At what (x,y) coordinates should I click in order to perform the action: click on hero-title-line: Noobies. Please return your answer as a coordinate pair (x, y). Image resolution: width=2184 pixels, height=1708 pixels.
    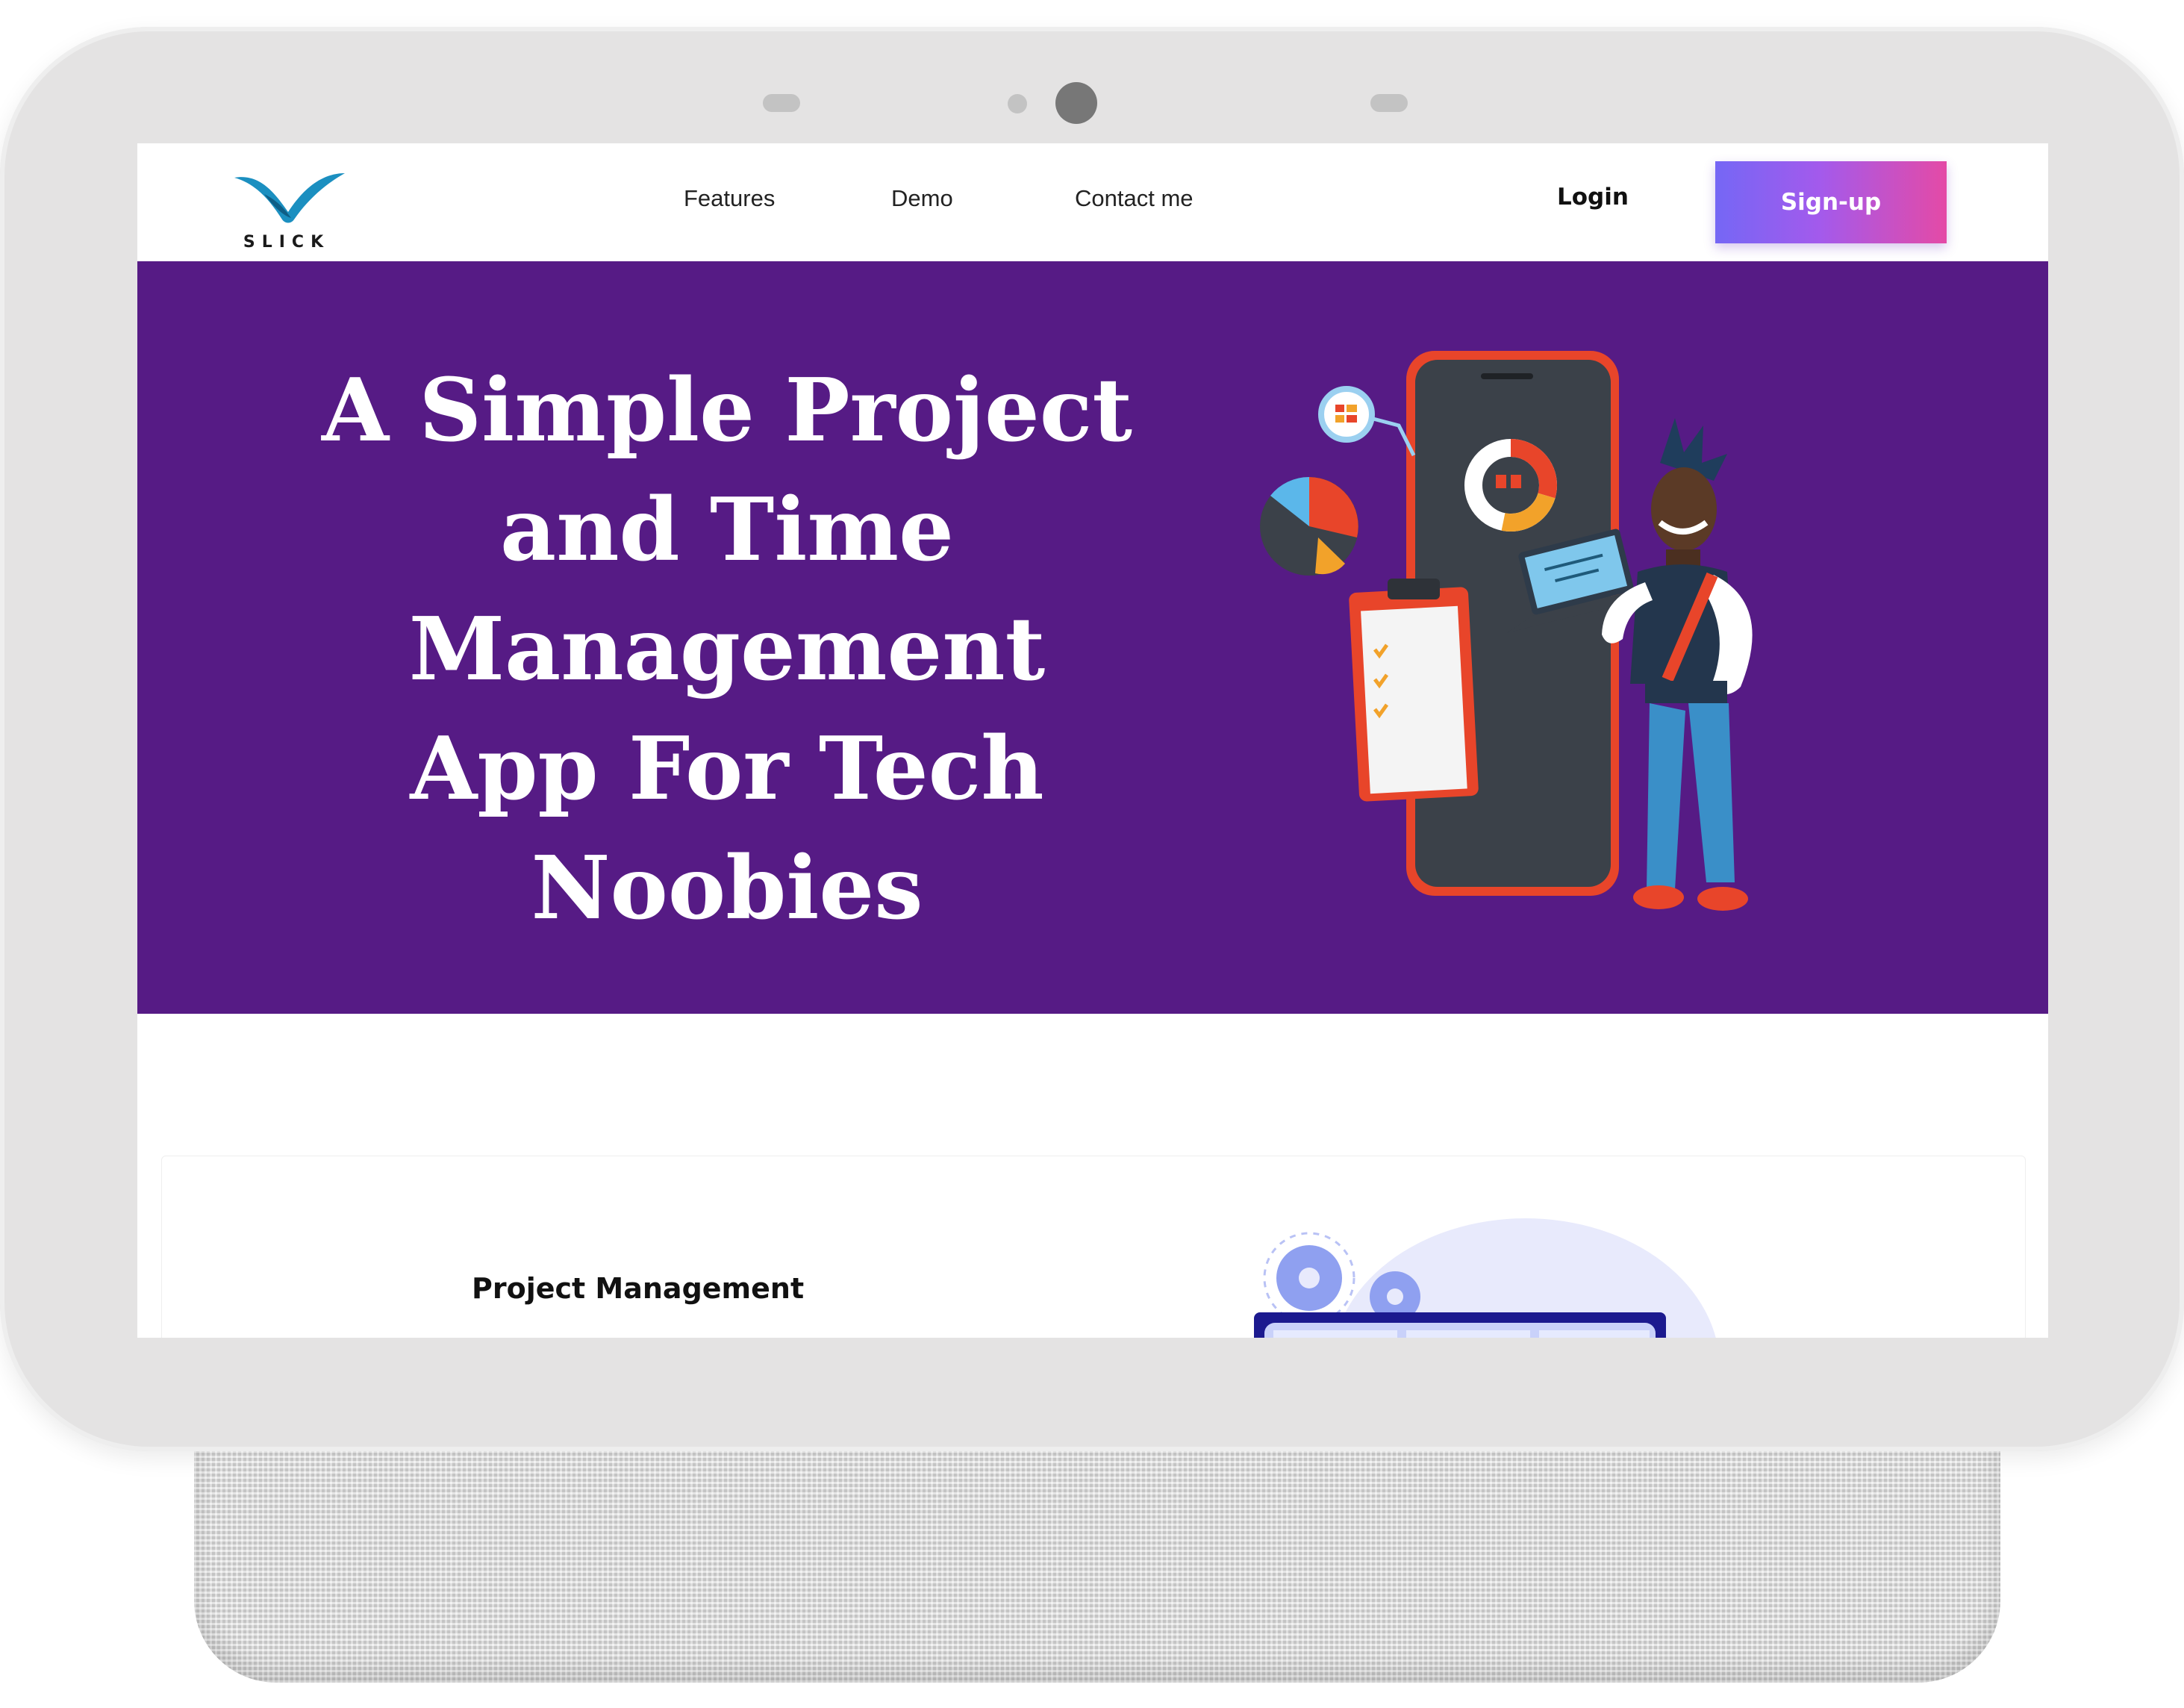
    Looking at the image, I should click on (727, 888).